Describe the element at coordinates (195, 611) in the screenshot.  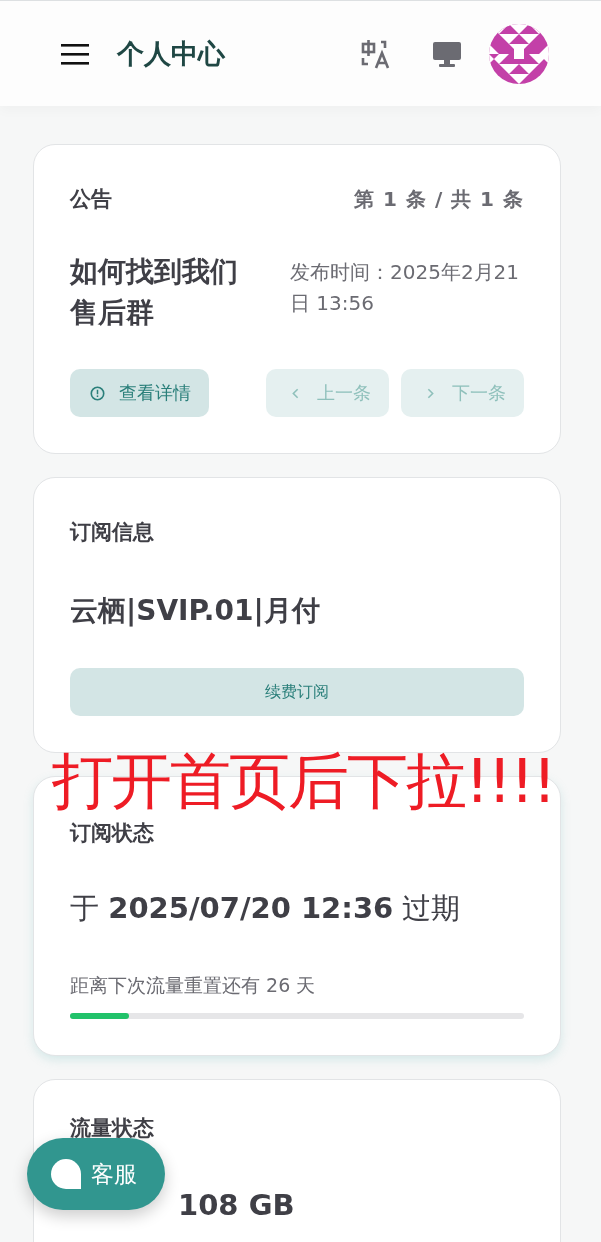
I see `plan-name: 云栖|SVIP.01|月付` at that location.